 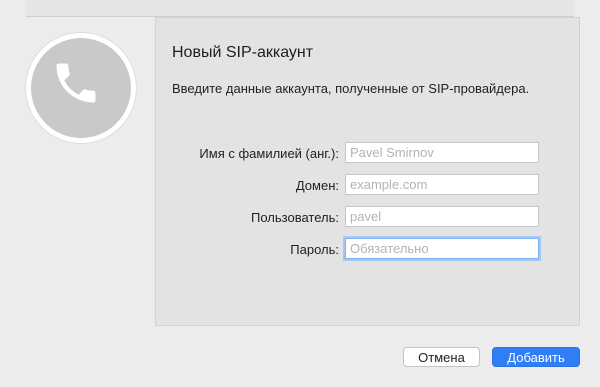 I want to click on username-input, so click(x=442, y=216).